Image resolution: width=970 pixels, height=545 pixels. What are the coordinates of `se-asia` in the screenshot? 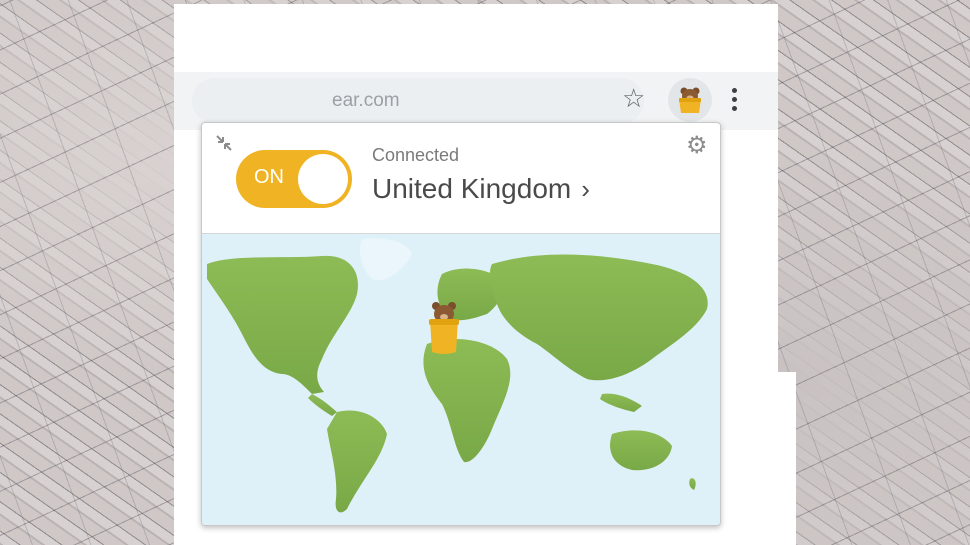 It's located at (621, 402).